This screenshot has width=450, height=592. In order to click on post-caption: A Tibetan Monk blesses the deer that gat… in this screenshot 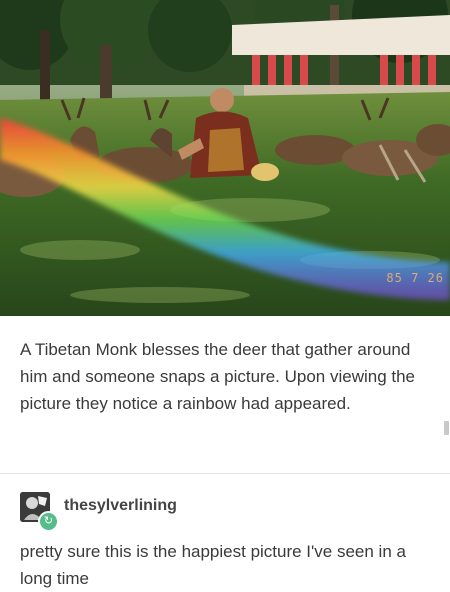, I will do `click(218, 376)`.